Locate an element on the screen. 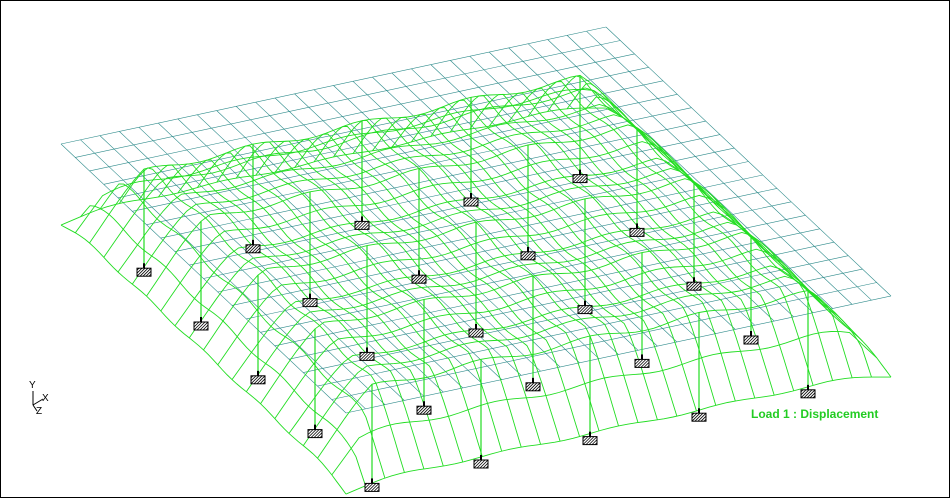 The height and width of the screenshot is (498, 950). axis-triad: Y X Z is located at coordinates (38, 401).